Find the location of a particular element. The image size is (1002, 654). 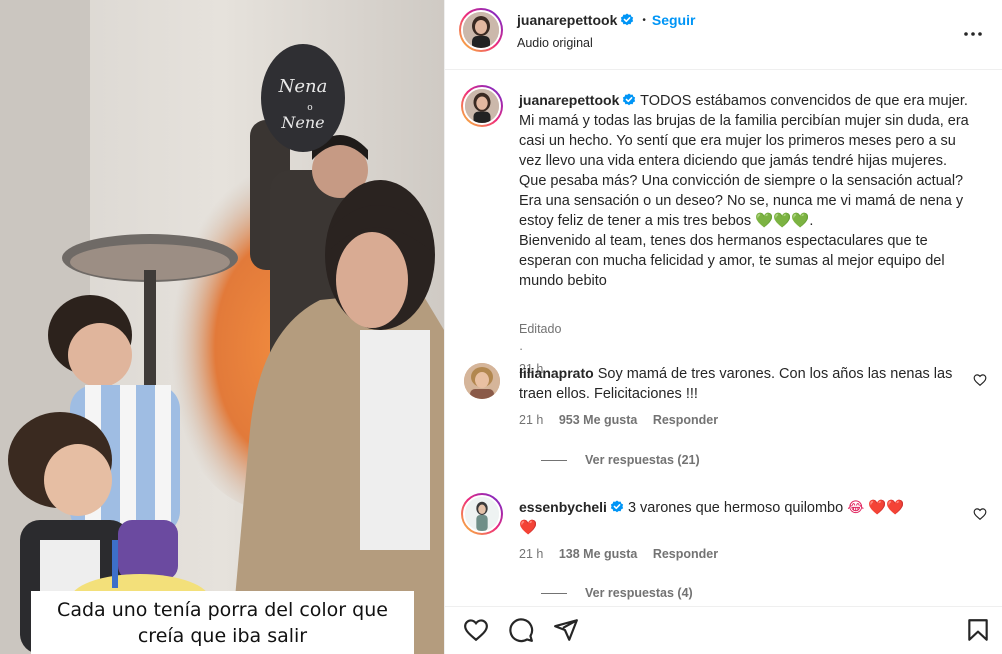

comment-meta: 21 h 138 Me gusta Responder is located at coordinates (624, 554).